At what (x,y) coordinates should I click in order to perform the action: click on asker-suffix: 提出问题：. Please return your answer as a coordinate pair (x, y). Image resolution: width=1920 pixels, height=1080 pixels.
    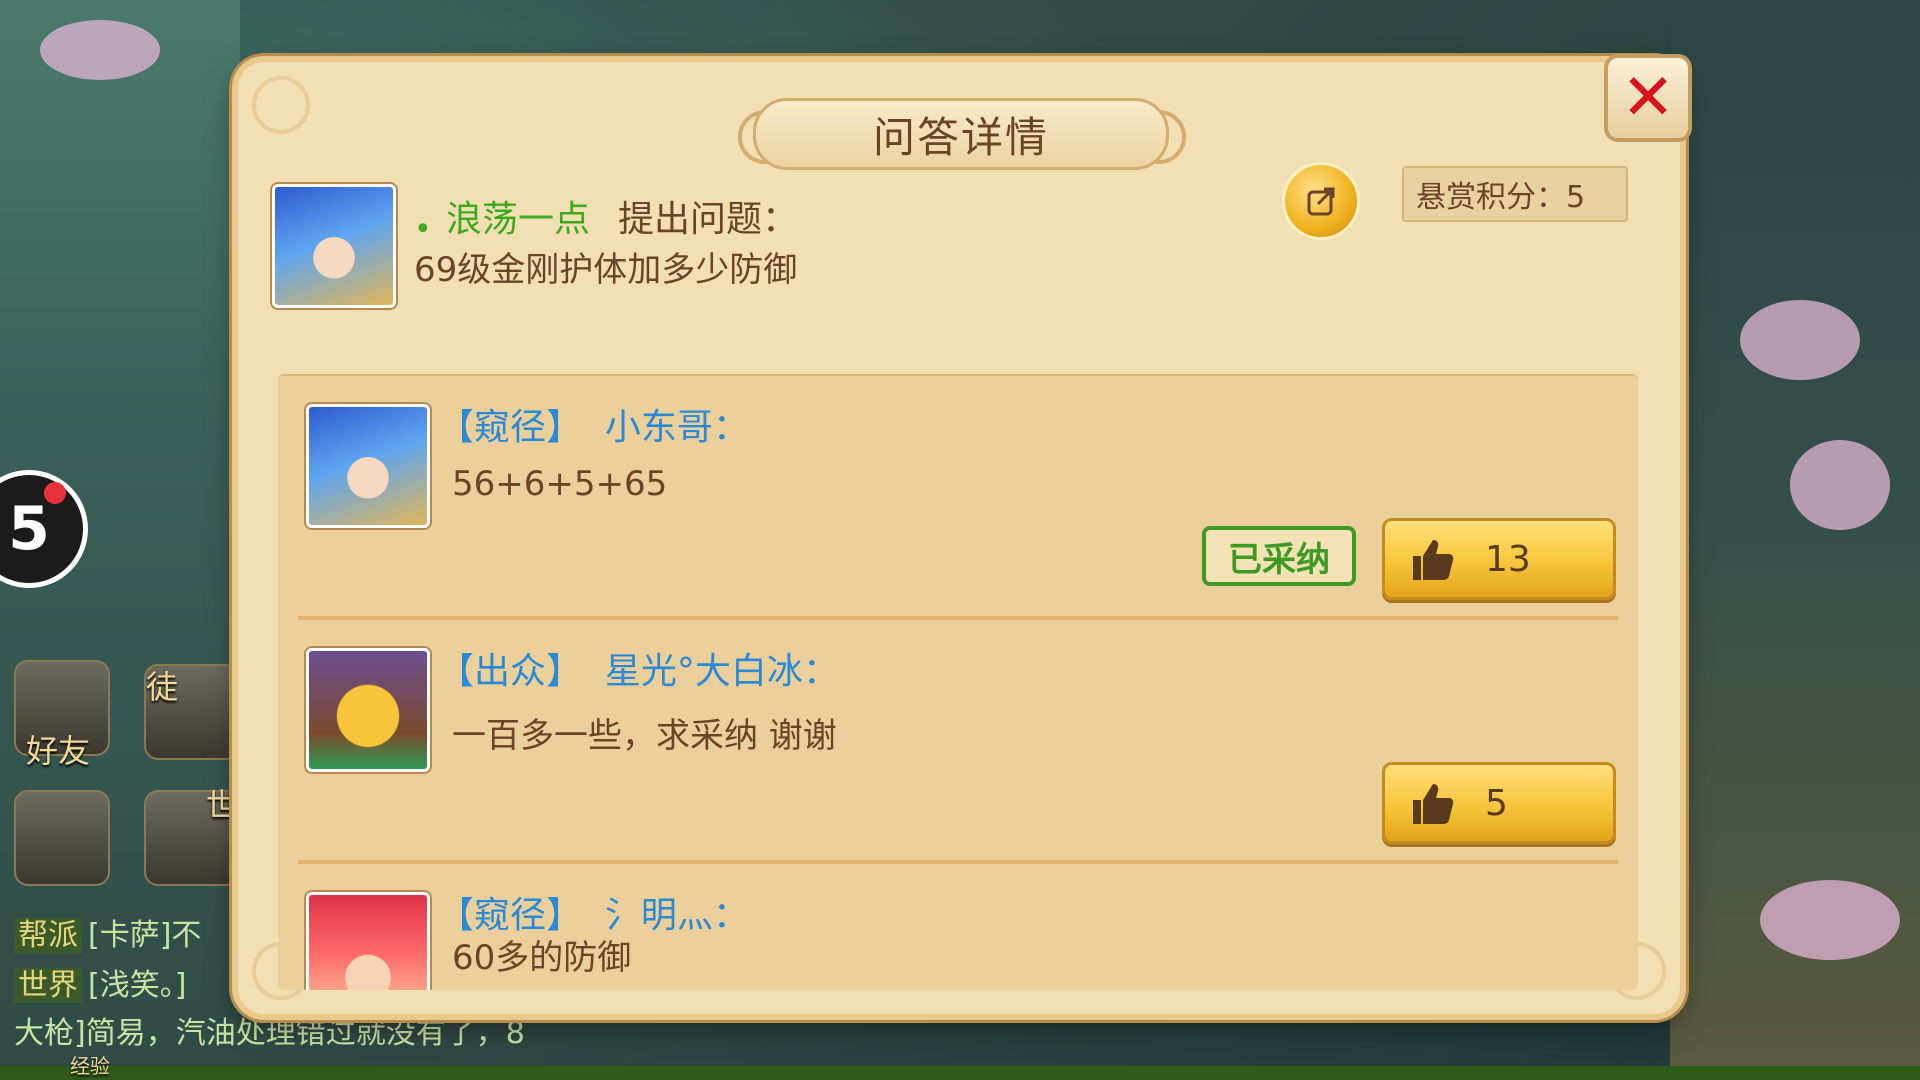
    Looking at the image, I should click on (708, 219).